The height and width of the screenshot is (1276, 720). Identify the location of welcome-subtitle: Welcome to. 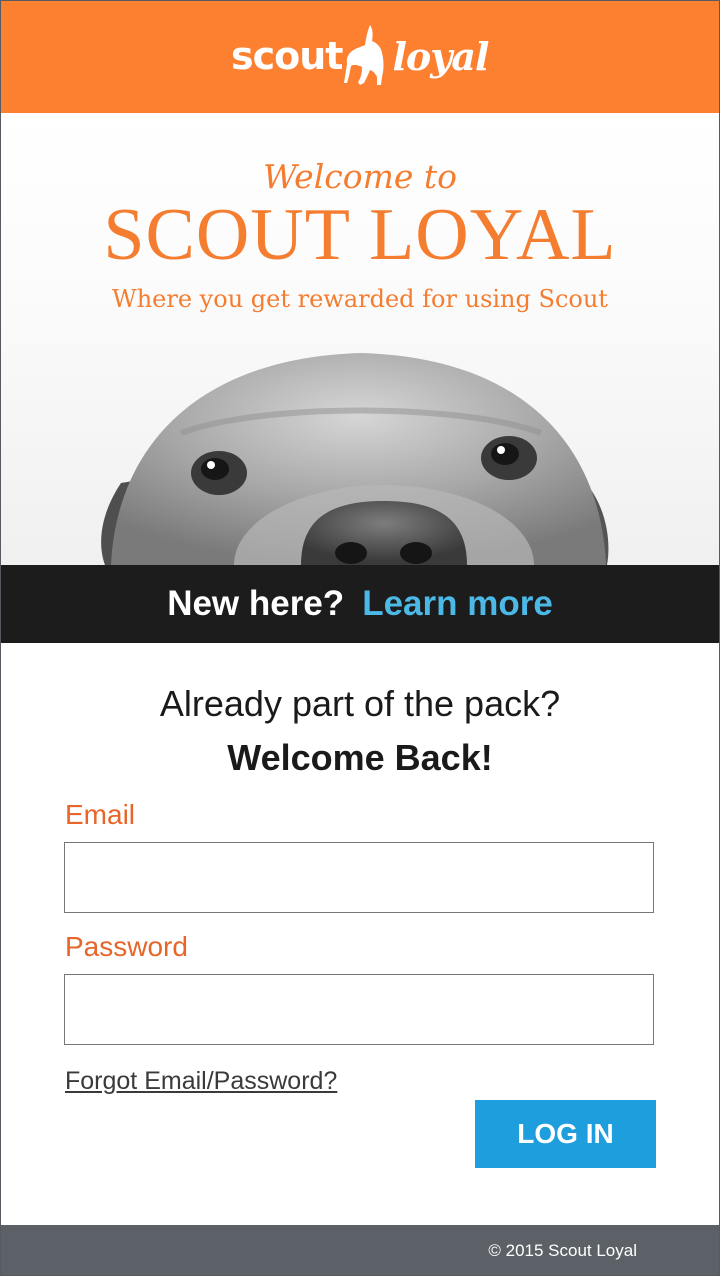
(360, 176).